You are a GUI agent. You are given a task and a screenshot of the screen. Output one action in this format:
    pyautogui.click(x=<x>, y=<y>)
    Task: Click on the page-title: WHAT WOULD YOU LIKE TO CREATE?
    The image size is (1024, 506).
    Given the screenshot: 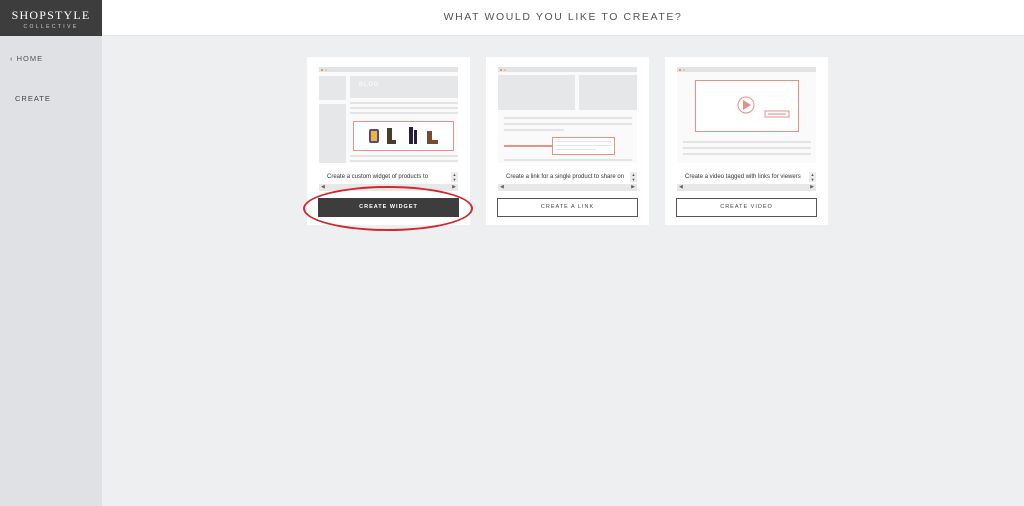 What is the action you would take?
    pyautogui.click(x=563, y=17)
    